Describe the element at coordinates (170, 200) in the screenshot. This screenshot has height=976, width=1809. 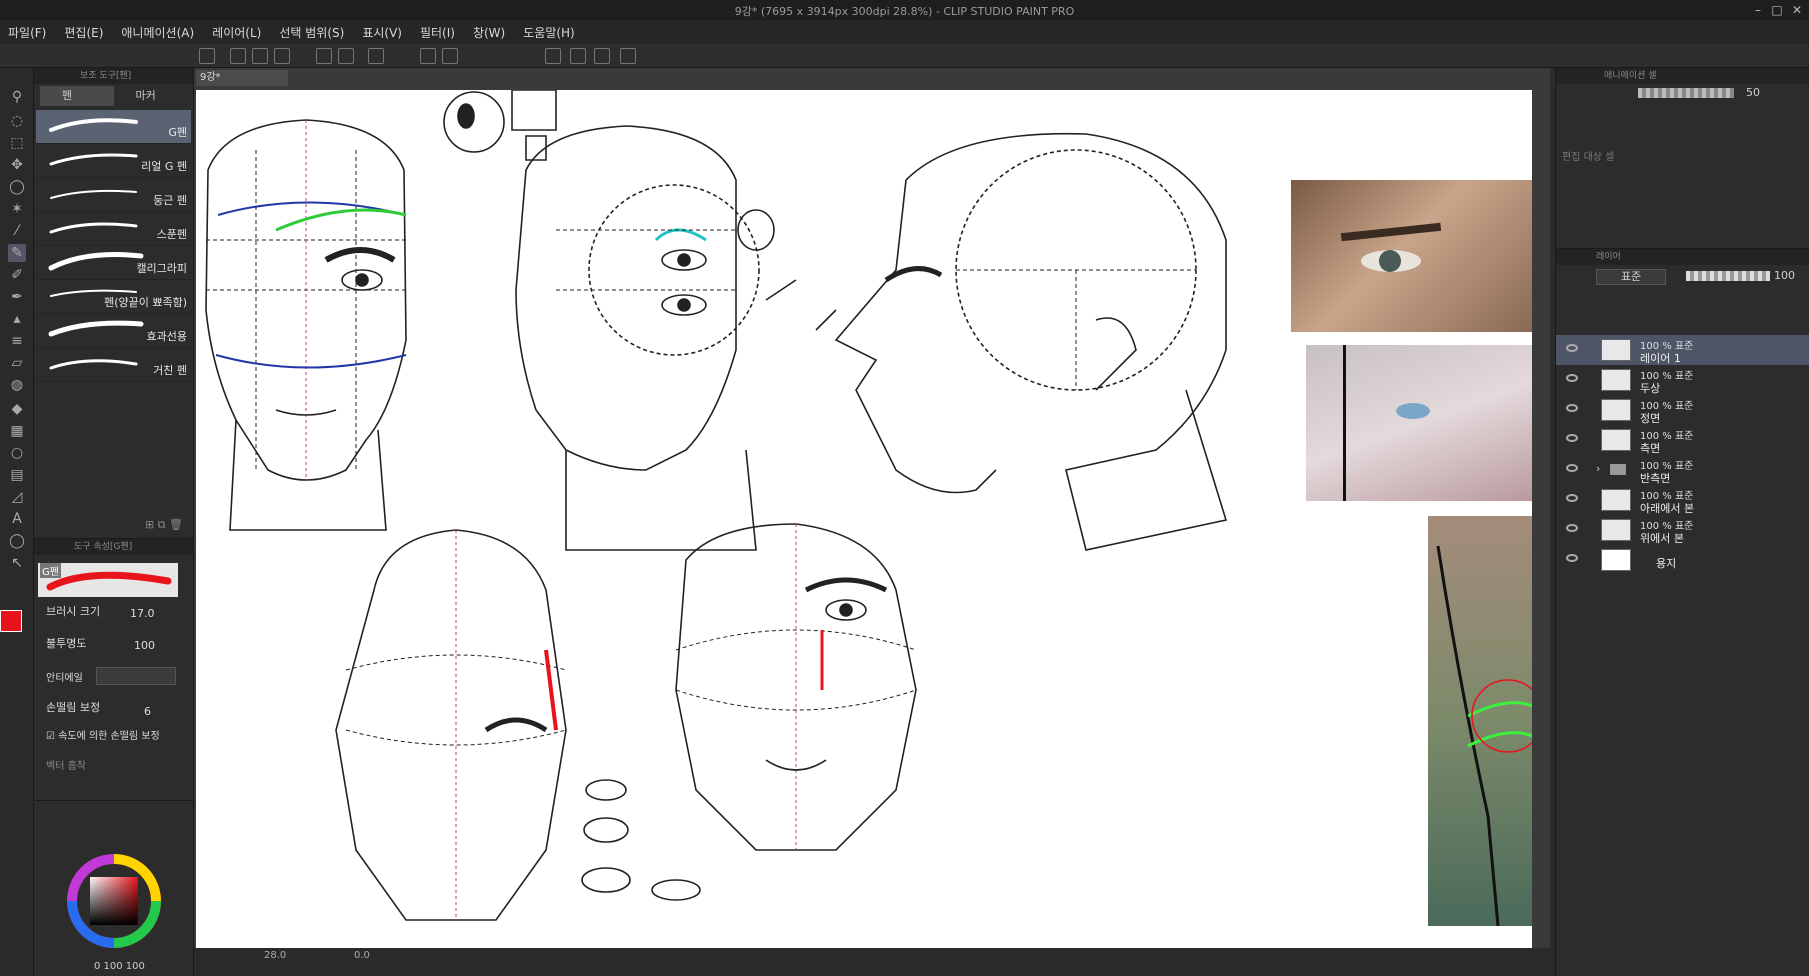
I see `brush-name: 둥근 펜` at that location.